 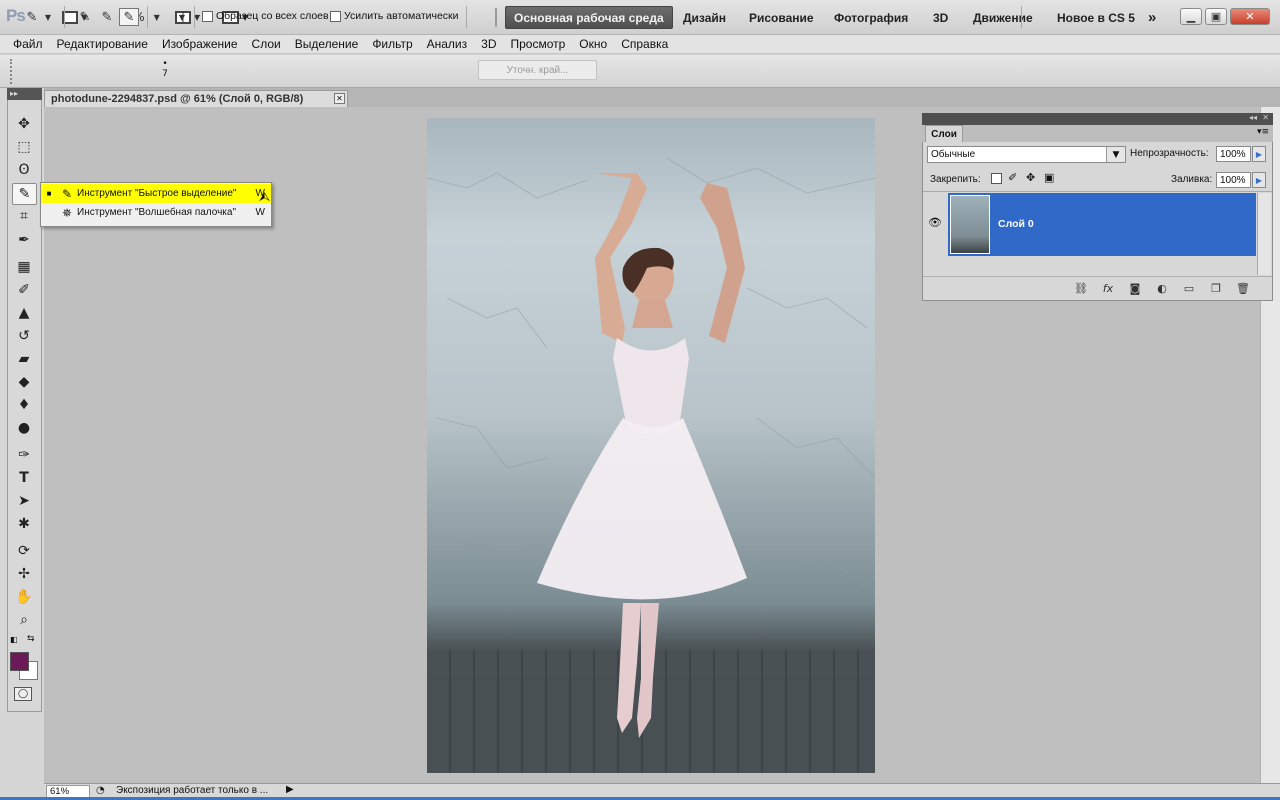 I want to click on menu-analysis: Анализ, so click(x=447, y=44).